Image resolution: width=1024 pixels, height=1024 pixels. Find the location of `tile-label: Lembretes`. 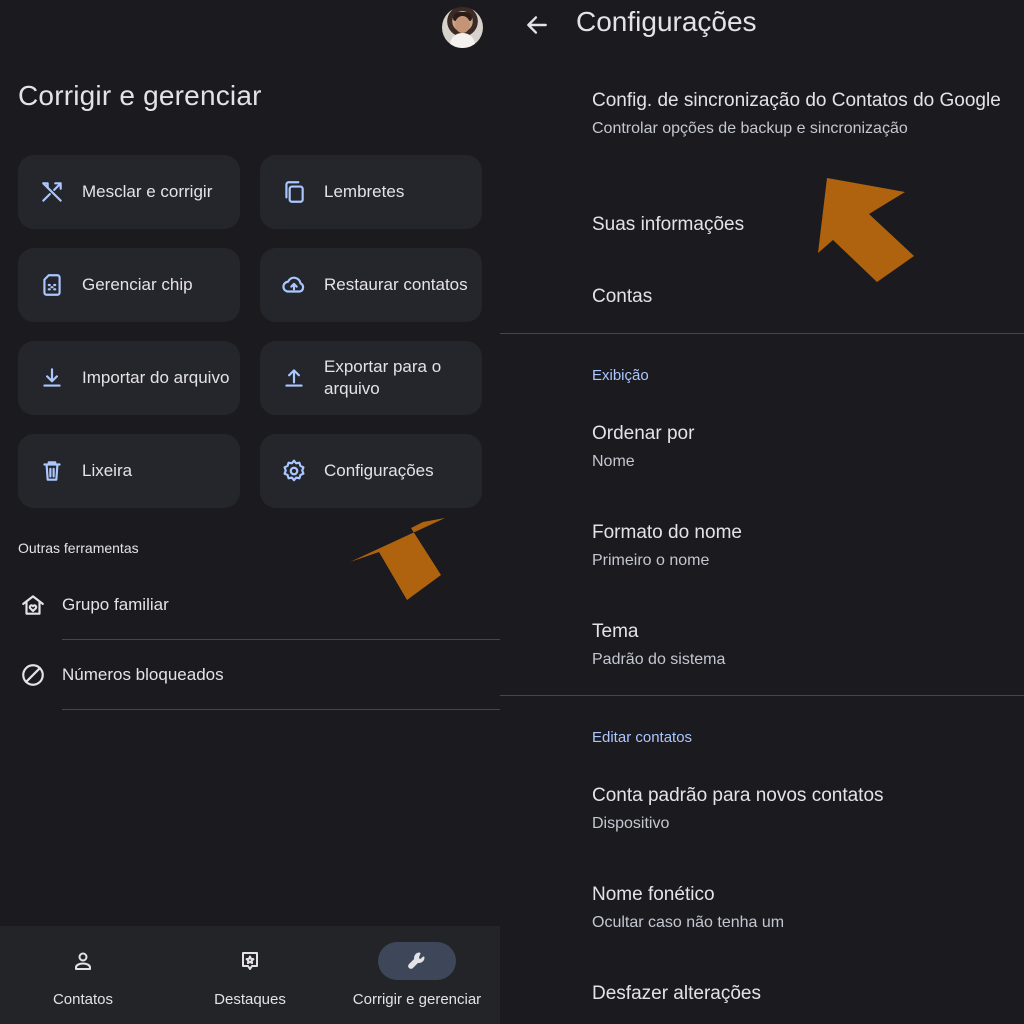

tile-label: Lembretes is located at coordinates (364, 191).